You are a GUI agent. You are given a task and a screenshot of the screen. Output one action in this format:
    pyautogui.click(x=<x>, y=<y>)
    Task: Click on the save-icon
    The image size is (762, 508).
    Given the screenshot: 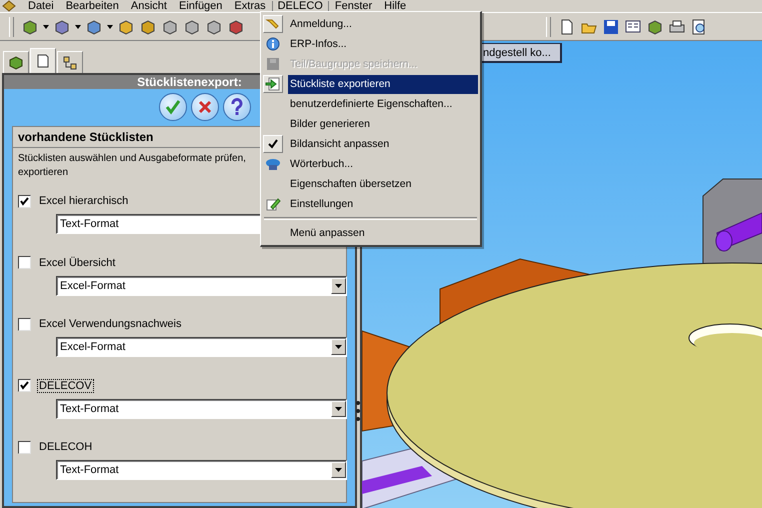 What is the action you would take?
    pyautogui.click(x=611, y=27)
    